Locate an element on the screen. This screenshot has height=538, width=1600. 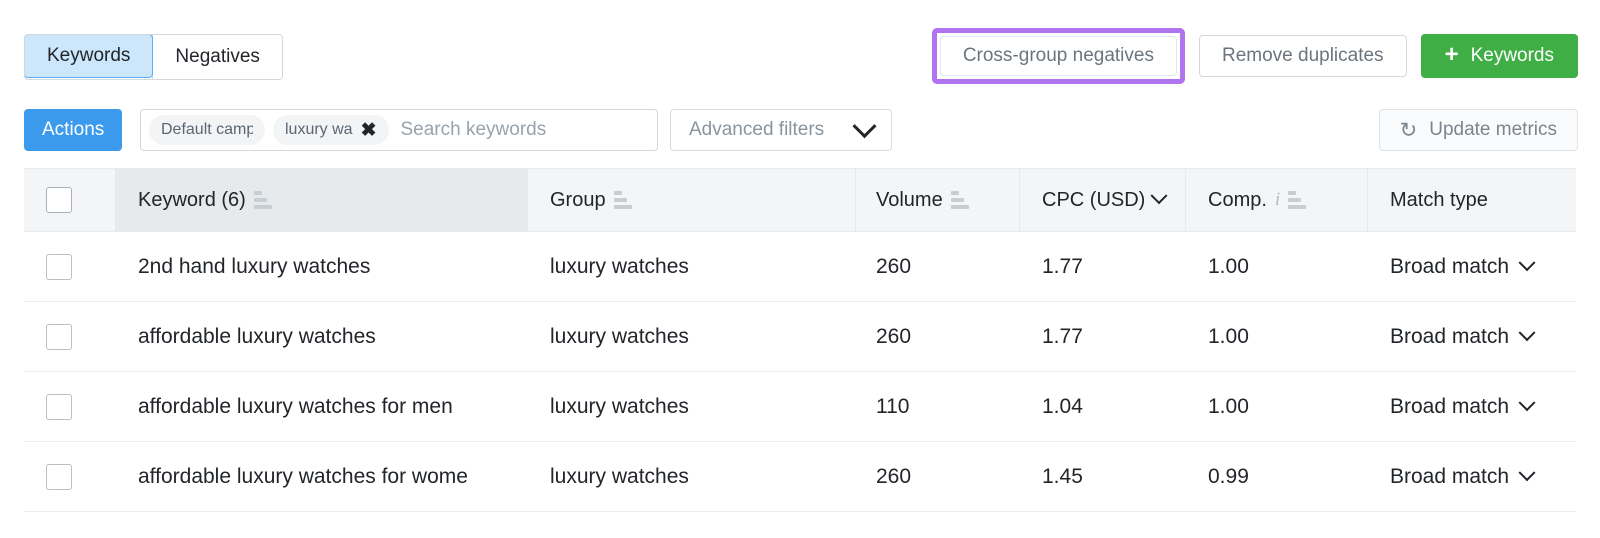
column-header-keyword-label: Keyword (6) is located at coordinates (192, 199).